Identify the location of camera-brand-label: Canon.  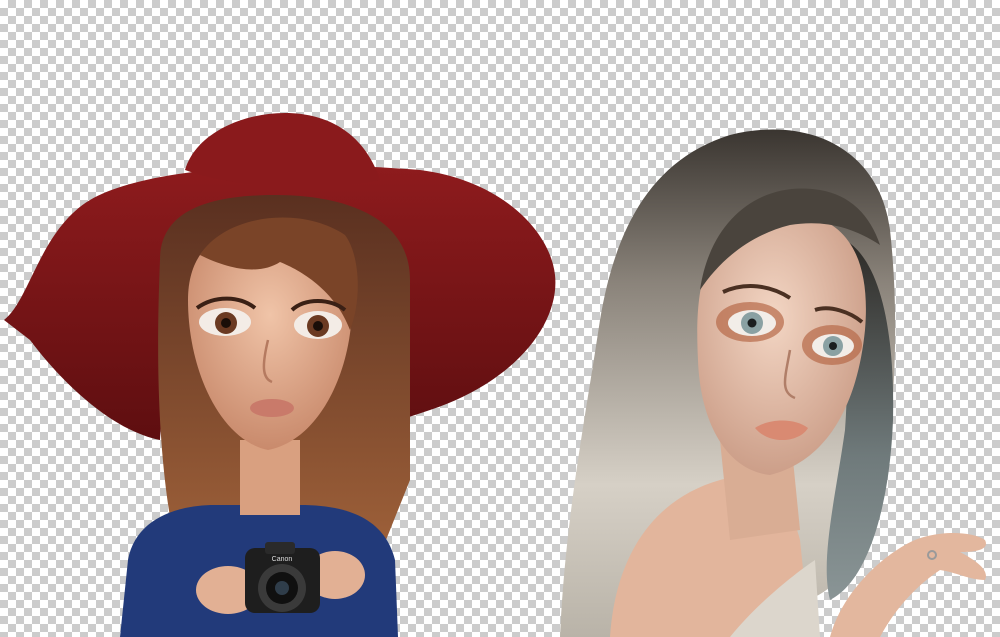
(282, 559).